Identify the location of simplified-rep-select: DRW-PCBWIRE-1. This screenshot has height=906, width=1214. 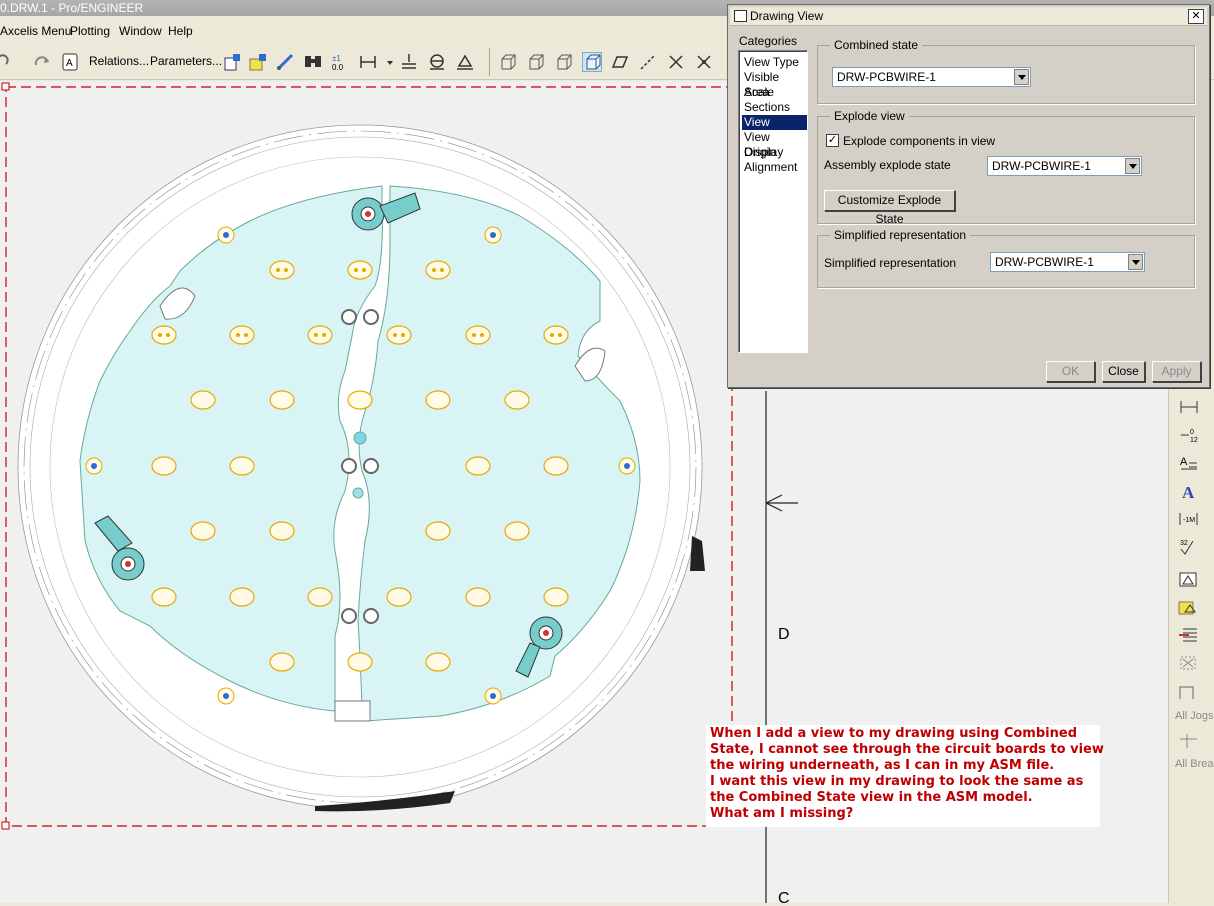
(1067, 262).